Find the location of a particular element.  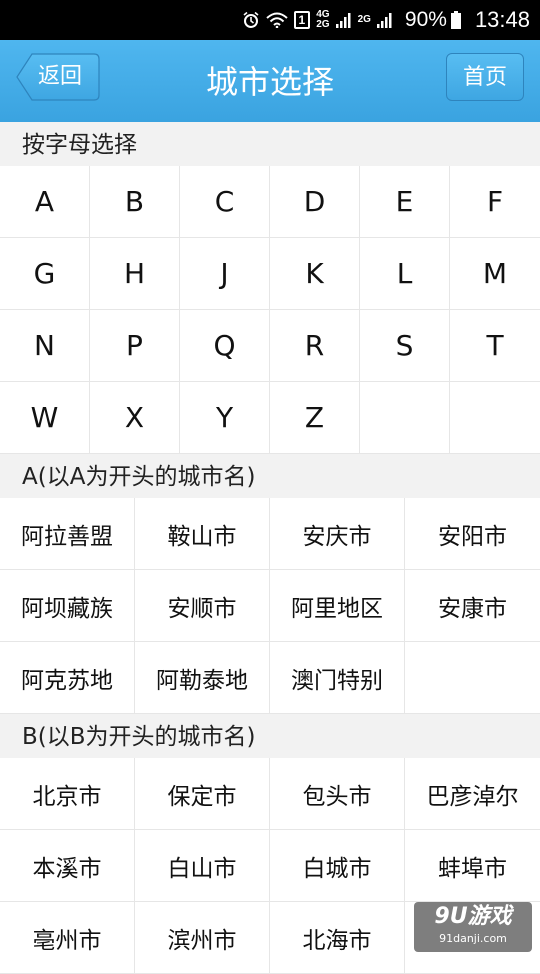

section-b-title: B(以B为开头的城市名) is located at coordinates (270, 736).